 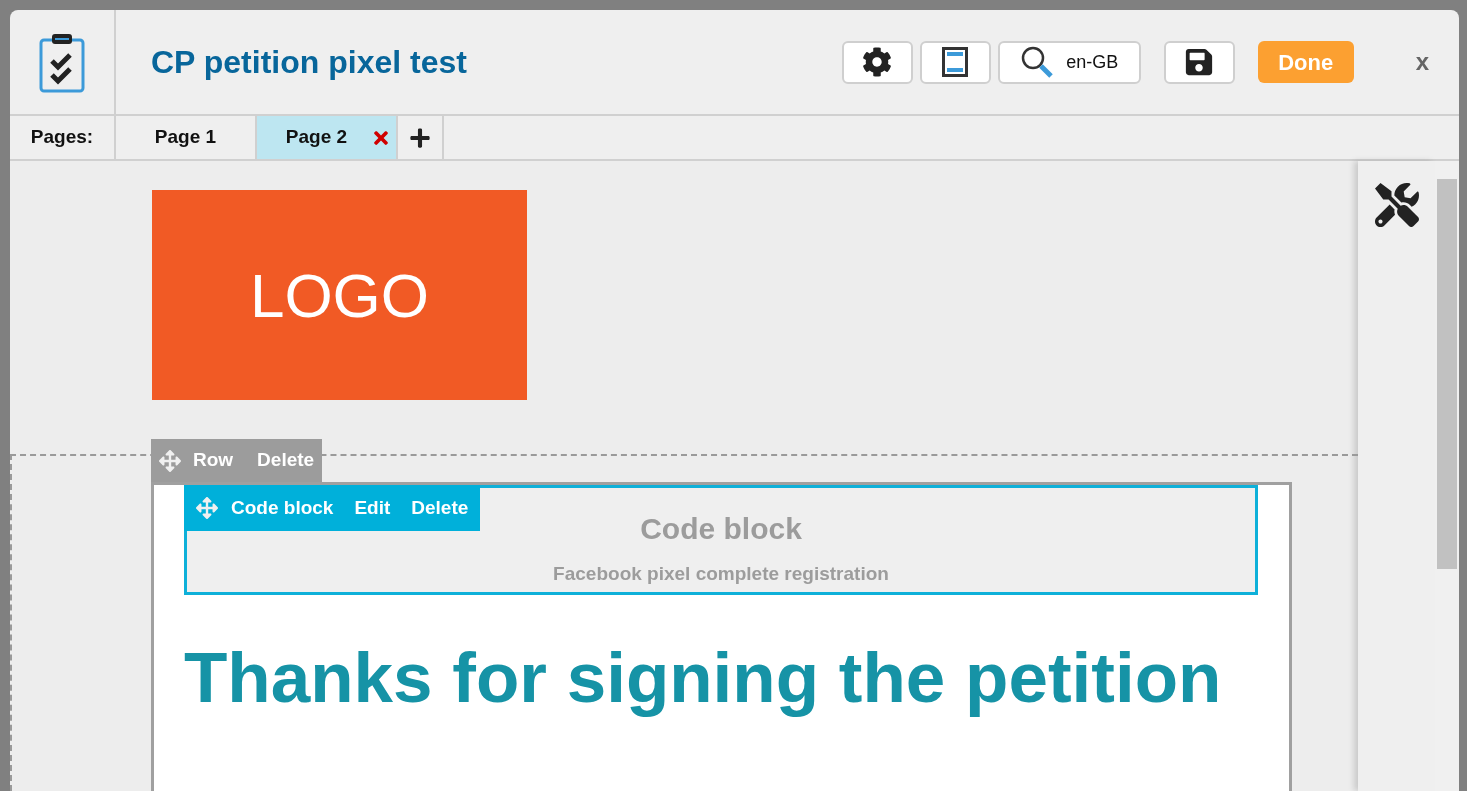 I want to click on settings-button, so click(x=877, y=62).